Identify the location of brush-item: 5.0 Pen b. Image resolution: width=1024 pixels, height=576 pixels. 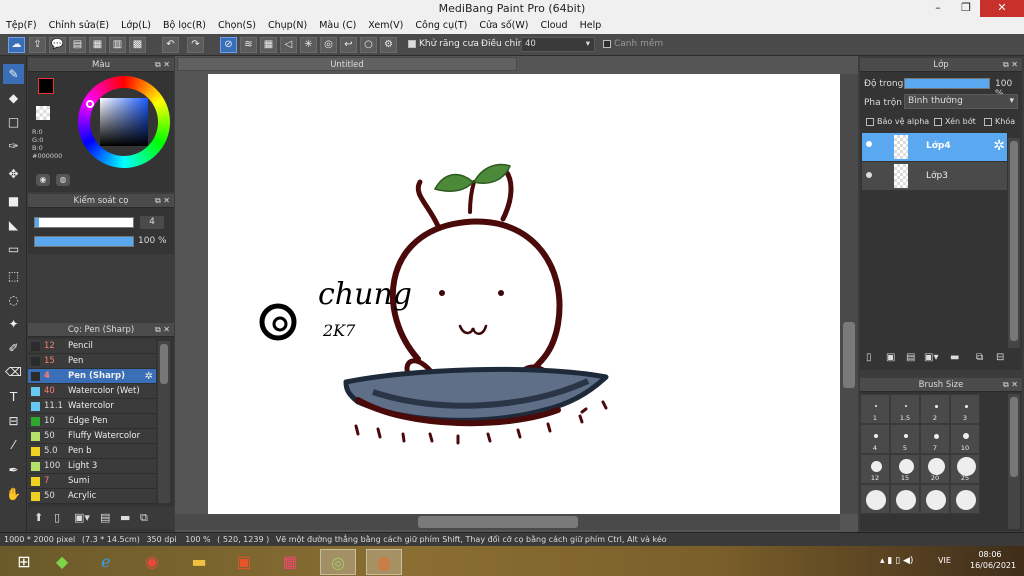
(92, 451).